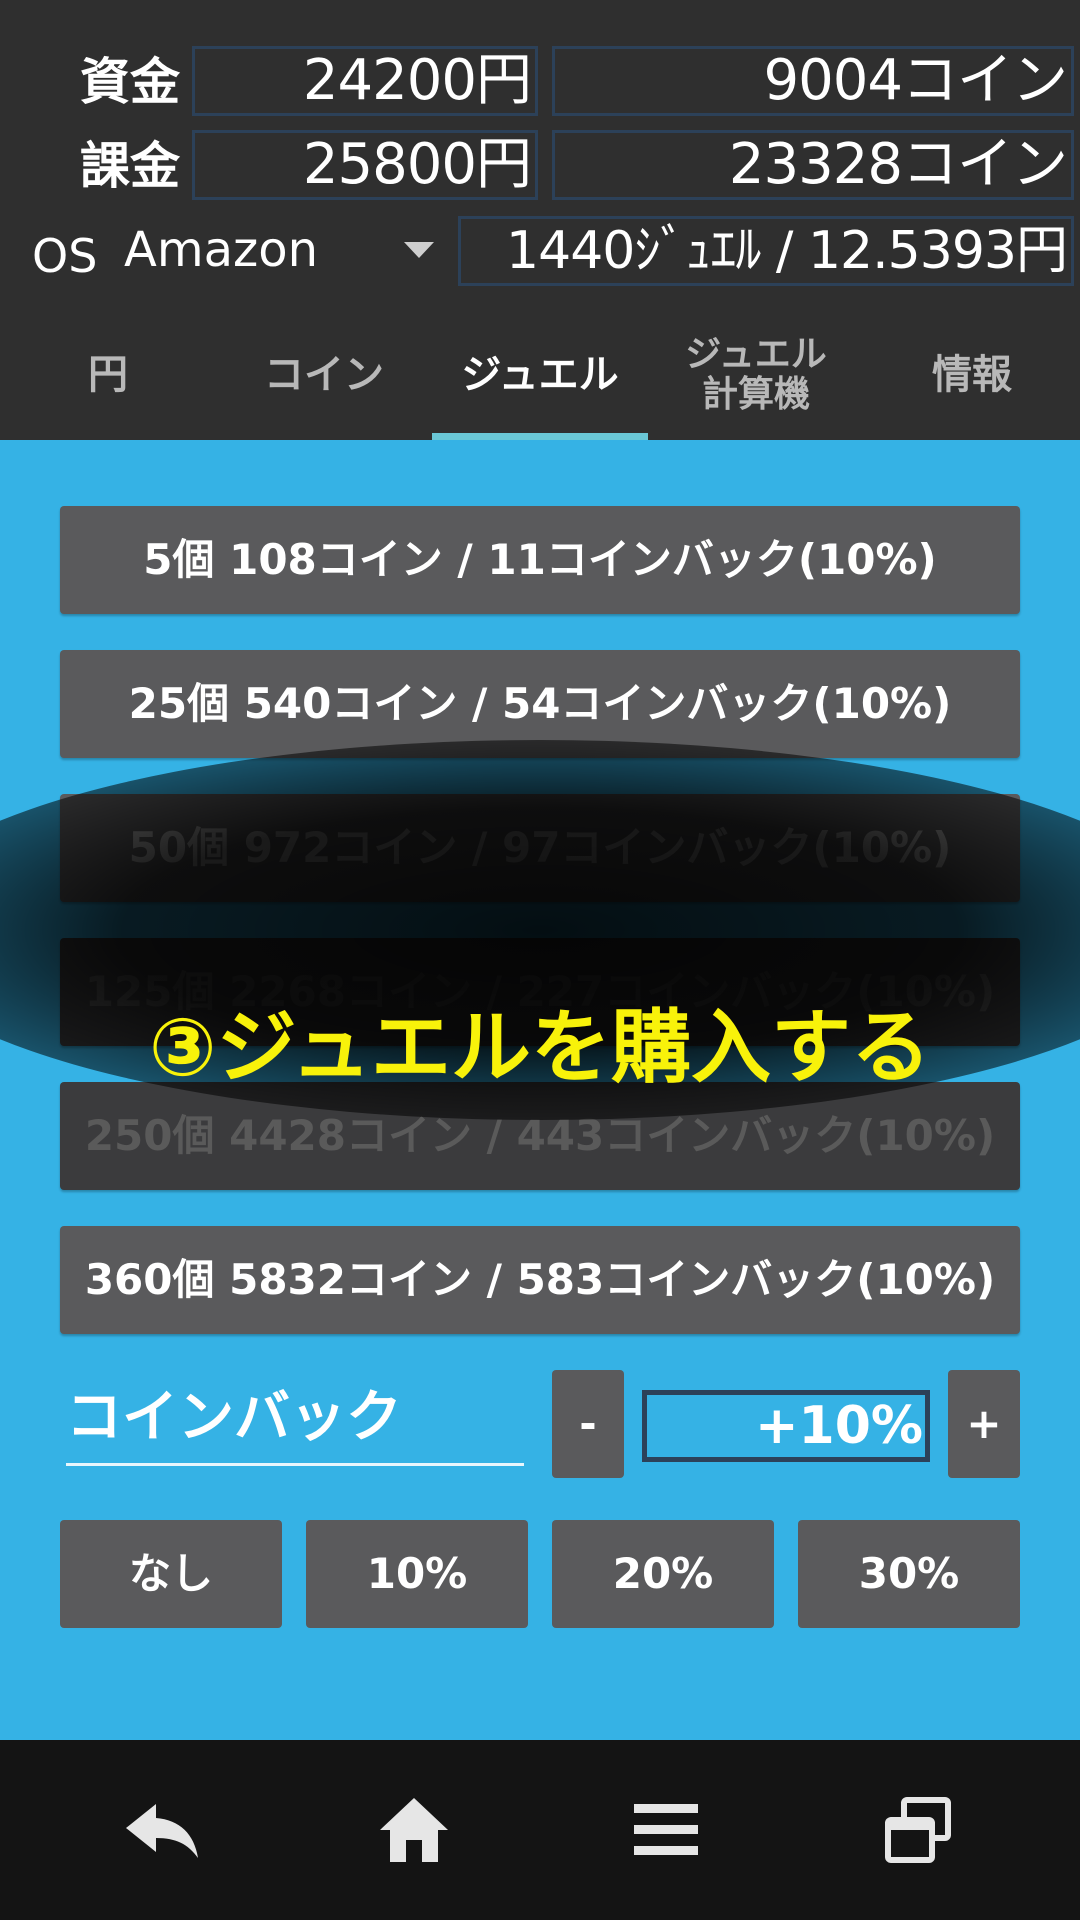  I want to click on os-select-value: Amazon, so click(221, 250).